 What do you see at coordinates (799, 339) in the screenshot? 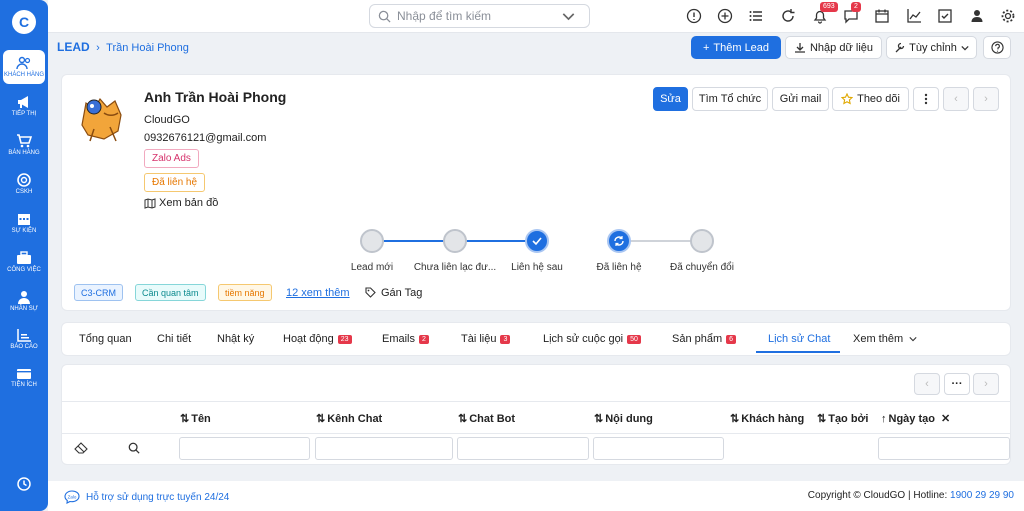
I see `tab-chat-history: Lịch sử Chat` at bounding box center [799, 339].